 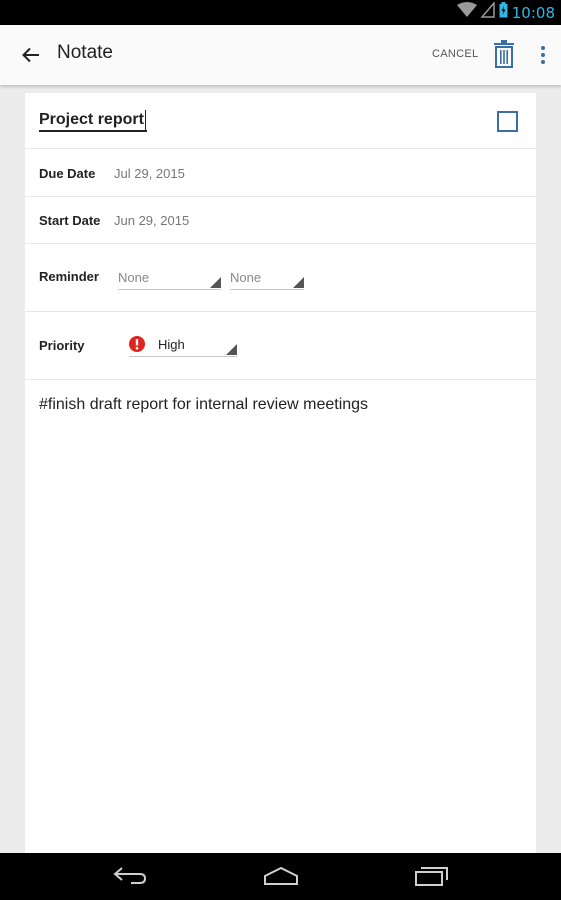 I want to click on title-row: Project report, so click(x=280, y=121).